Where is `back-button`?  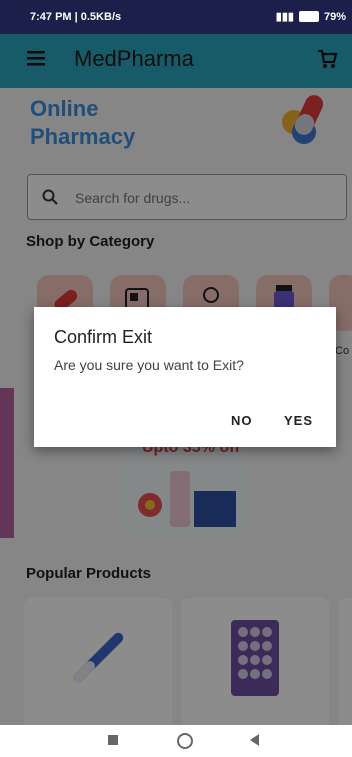 back-button is located at coordinates (254, 740).